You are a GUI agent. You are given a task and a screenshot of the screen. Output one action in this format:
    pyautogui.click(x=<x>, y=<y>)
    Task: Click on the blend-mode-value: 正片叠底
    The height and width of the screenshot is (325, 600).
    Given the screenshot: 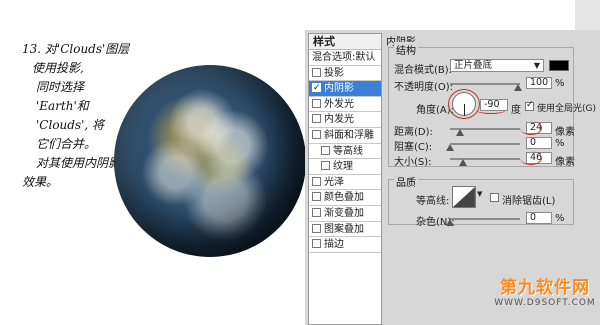 What is the action you would take?
    pyautogui.click(x=473, y=65)
    